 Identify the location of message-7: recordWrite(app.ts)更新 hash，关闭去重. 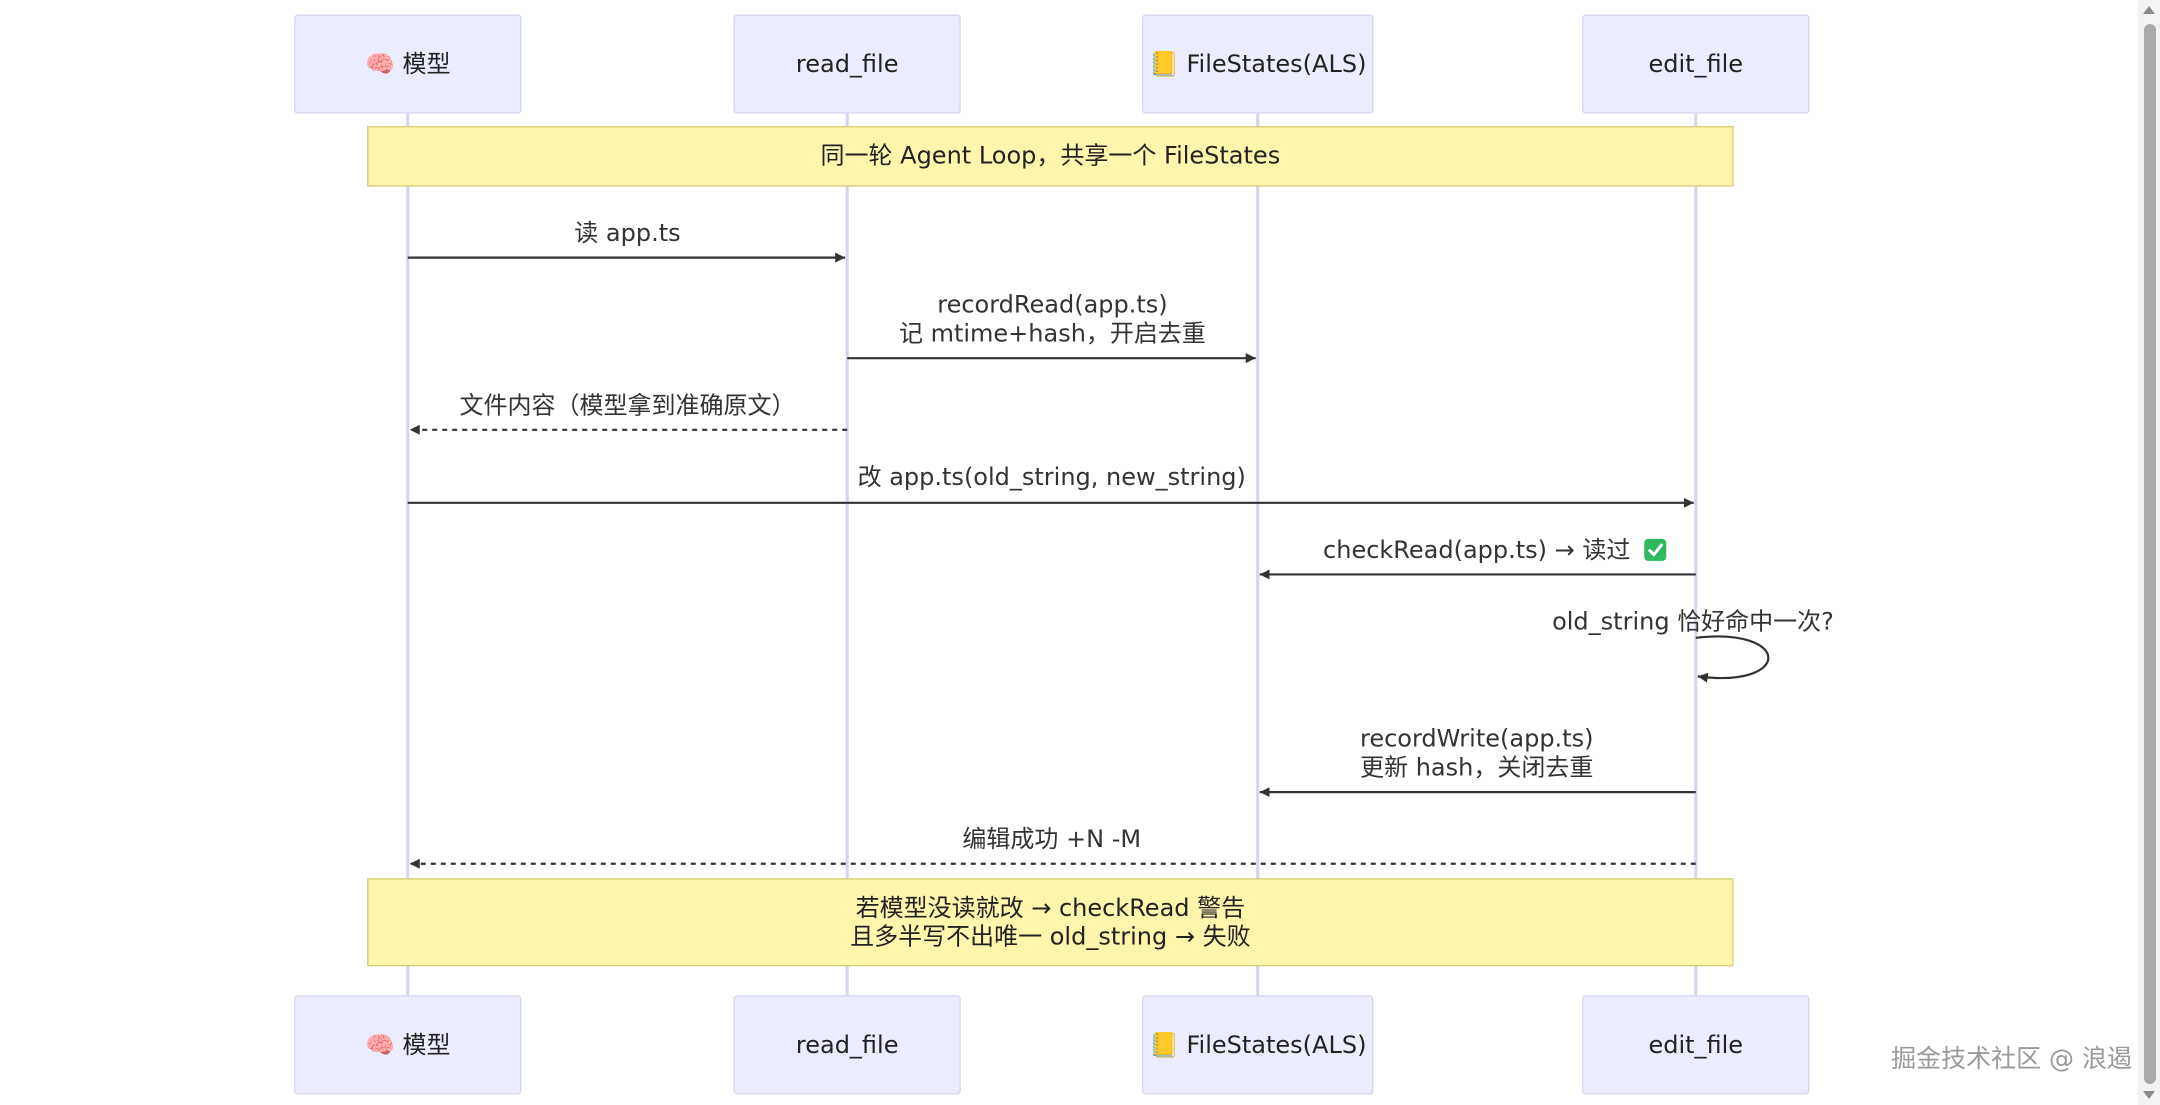
(1477, 761).